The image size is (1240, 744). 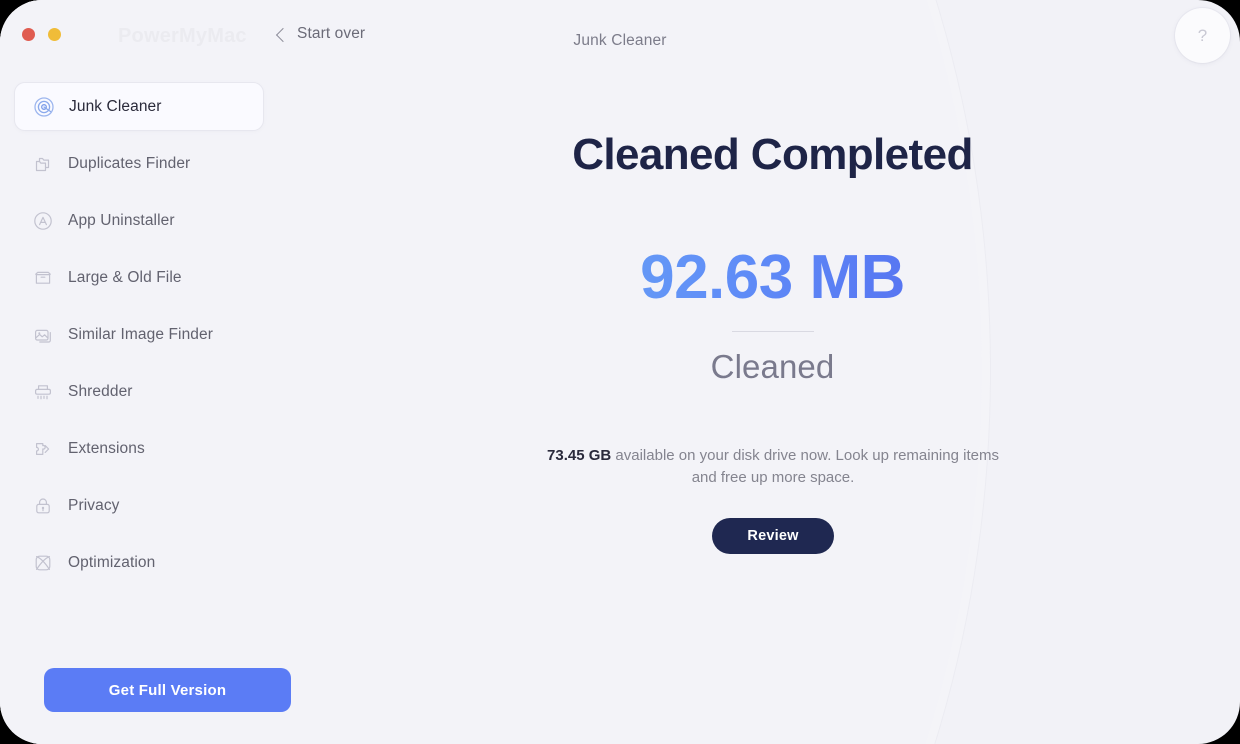 What do you see at coordinates (28, 34) in the screenshot?
I see `close-window-button` at bounding box center [28, 34].